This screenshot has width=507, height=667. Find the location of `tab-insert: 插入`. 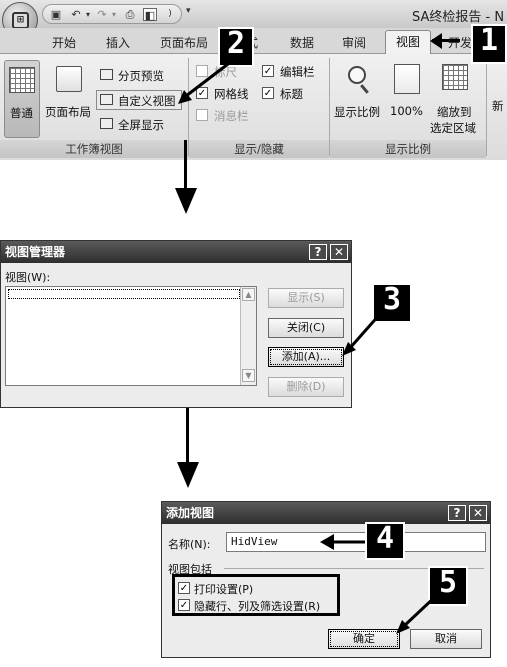

tab-insert: 插入 is located at coordinates (118, 42).